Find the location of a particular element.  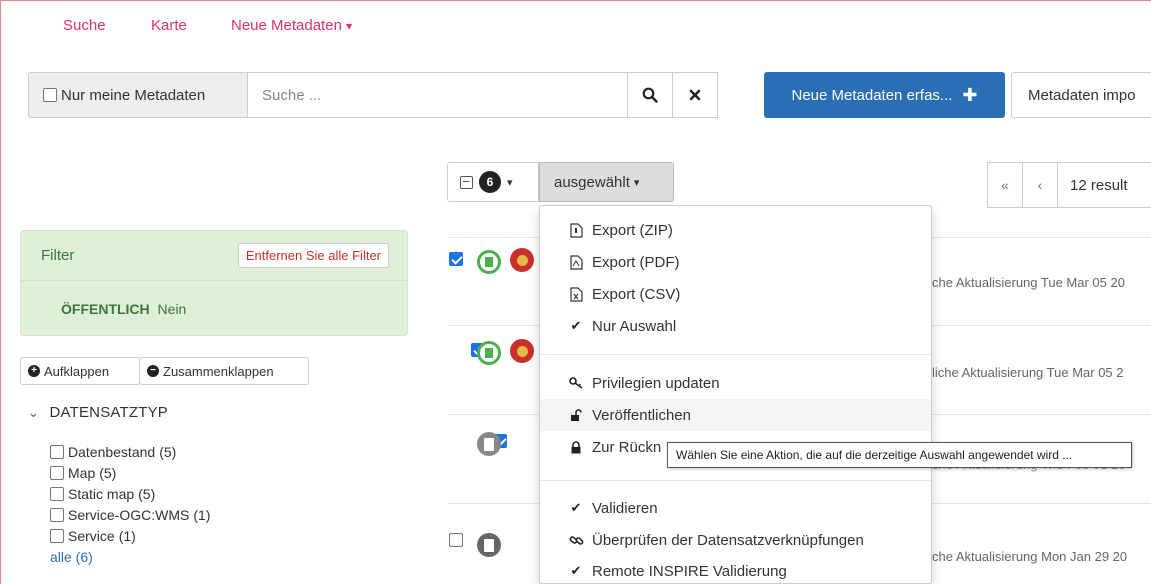

search-button is located at coordinates (650, 95).